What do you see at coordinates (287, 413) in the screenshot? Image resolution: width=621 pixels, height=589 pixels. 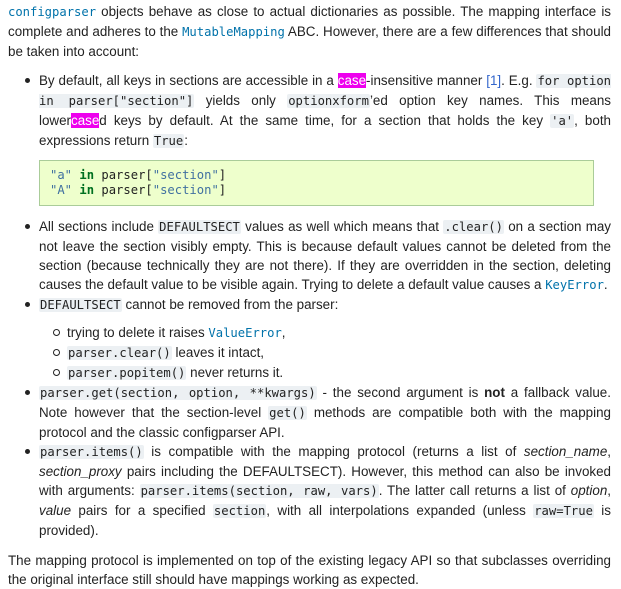 I see `inline-code: get()` at bounding box center [287, 413].